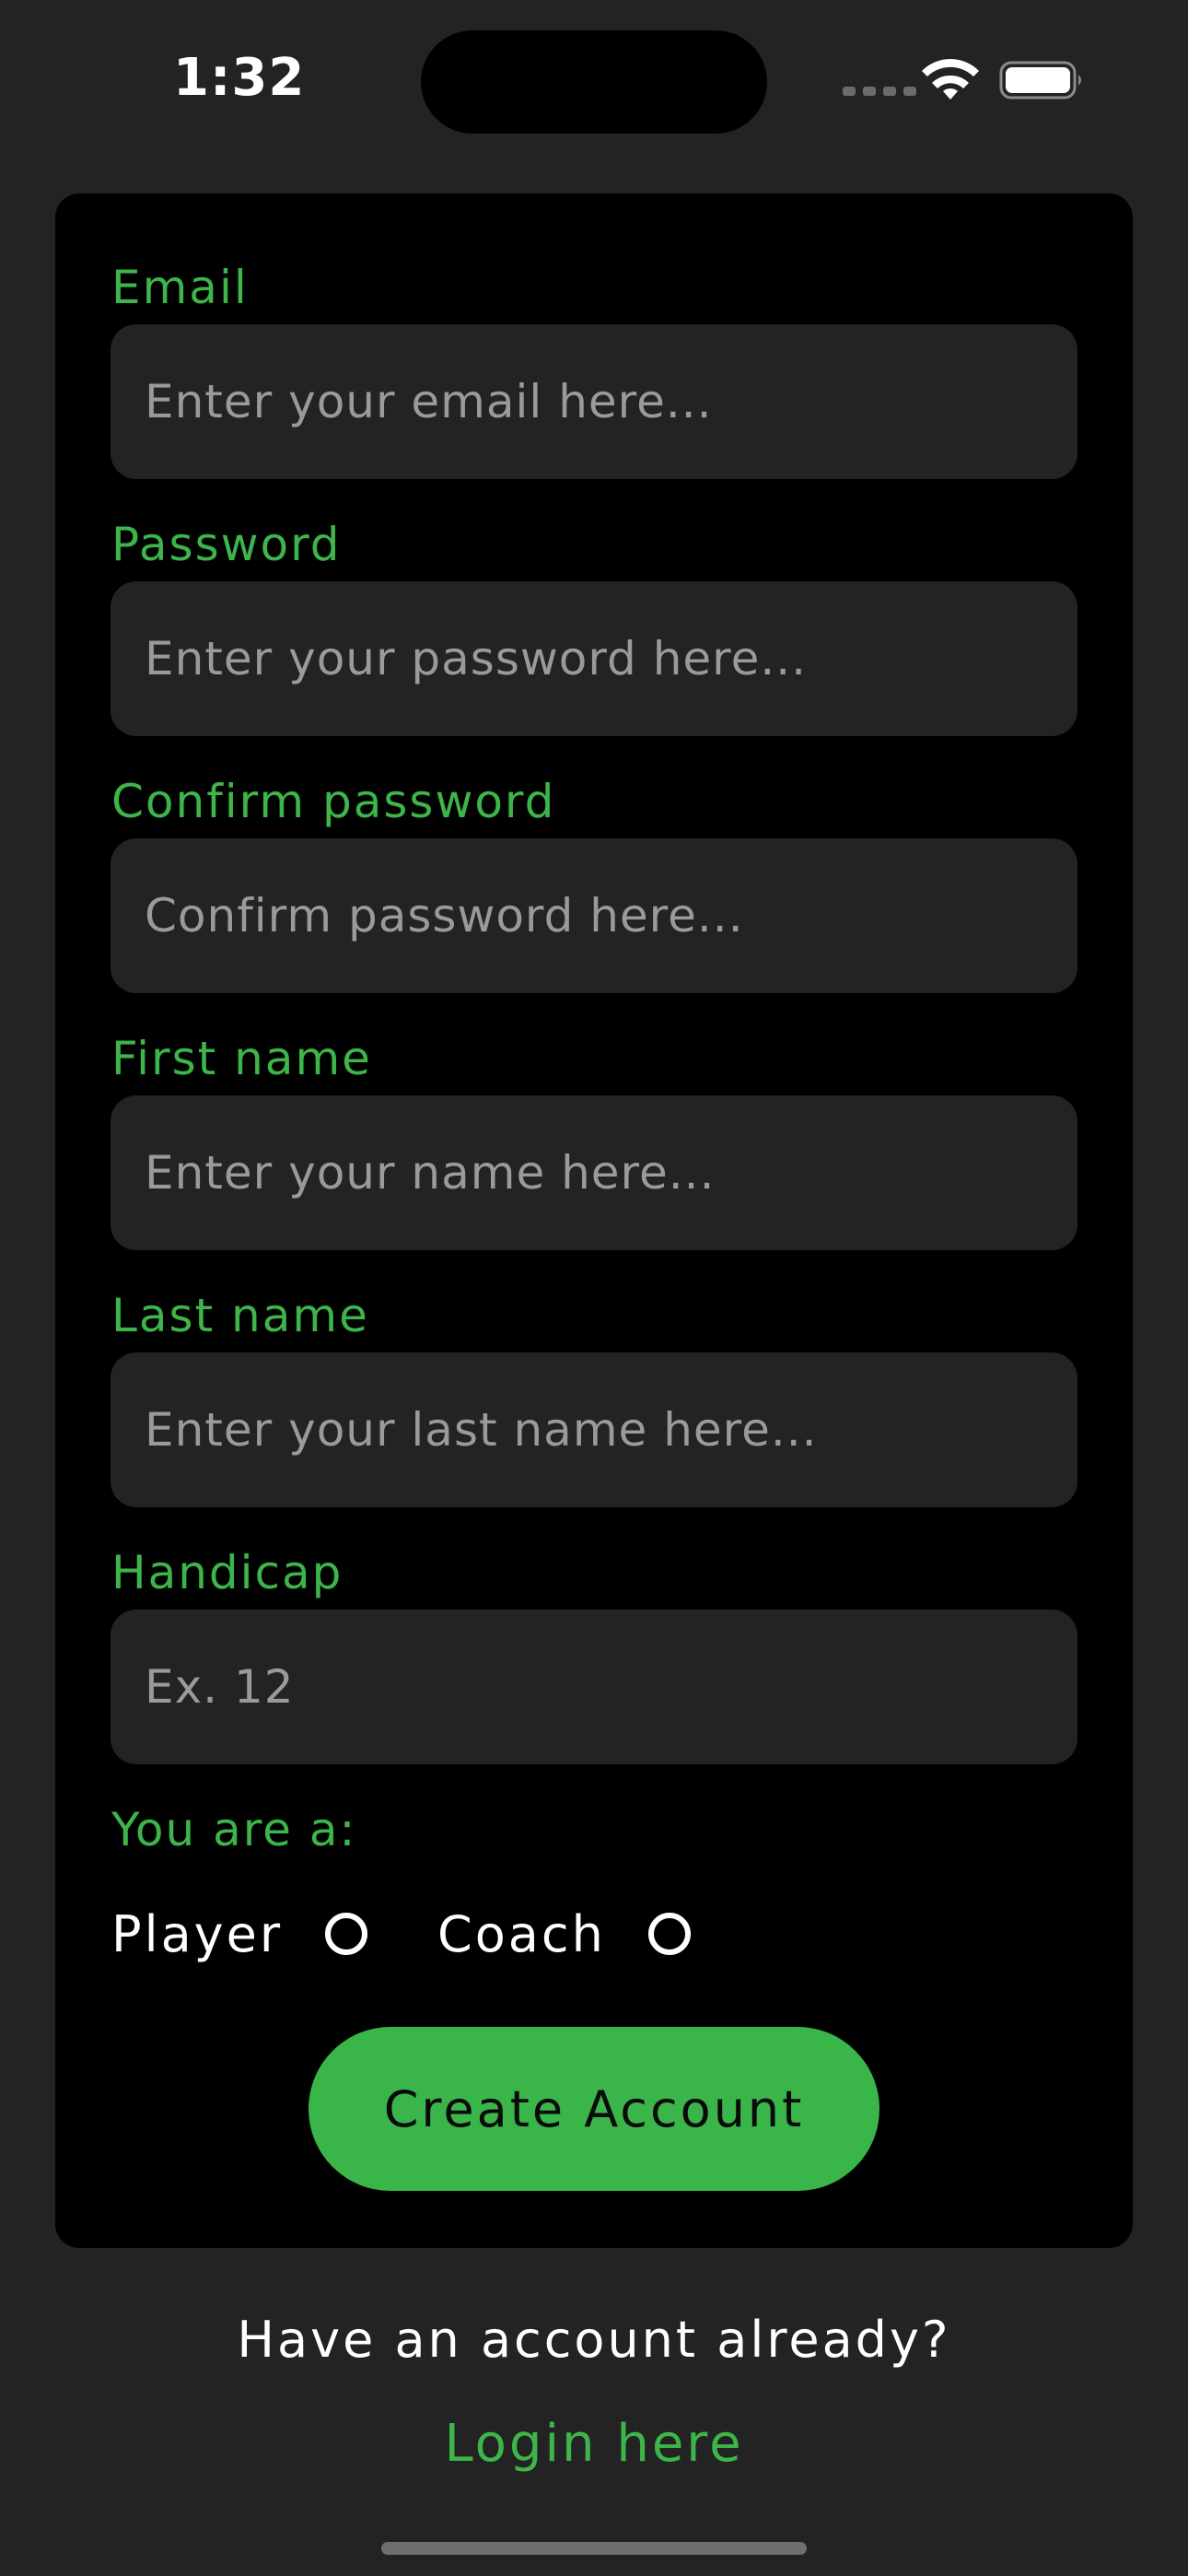 This screenshot has height=2576, width=1188. Describe the element at coordinates (879, 91) in the screenshot. I see `cellular-signal-icon` at that location.